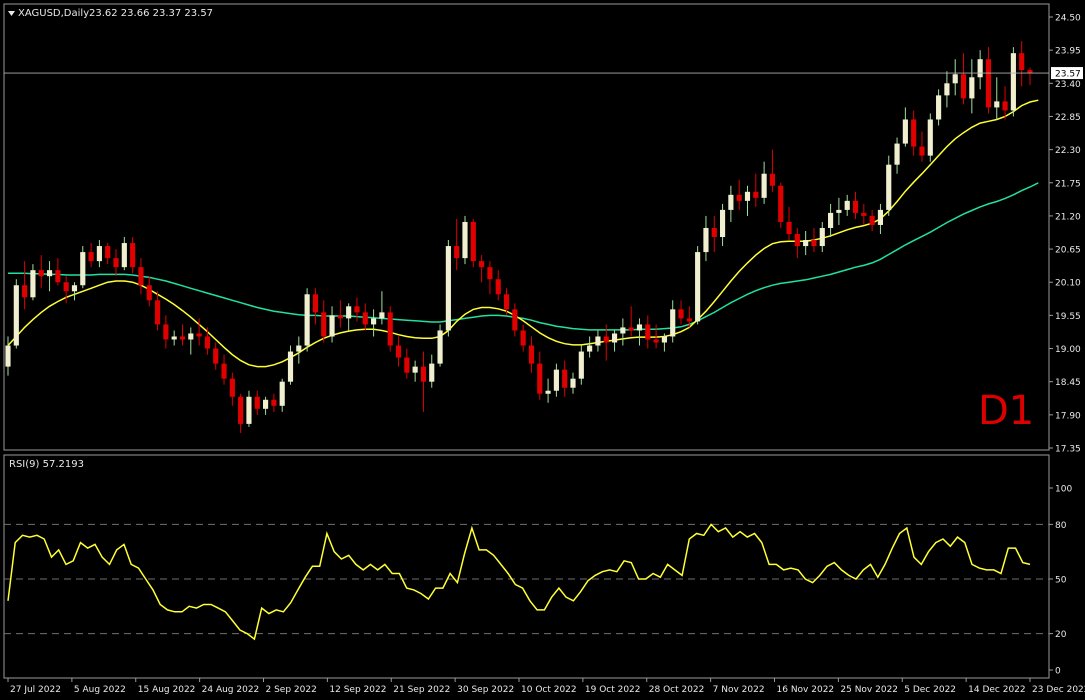 Image resolution: width=1085 pixels, height=700 pixels. What do you see at coordinates (1068, 151) in the screenshot?
I see `price-tick-label: 22.30` at bounding box center [1068, 151].